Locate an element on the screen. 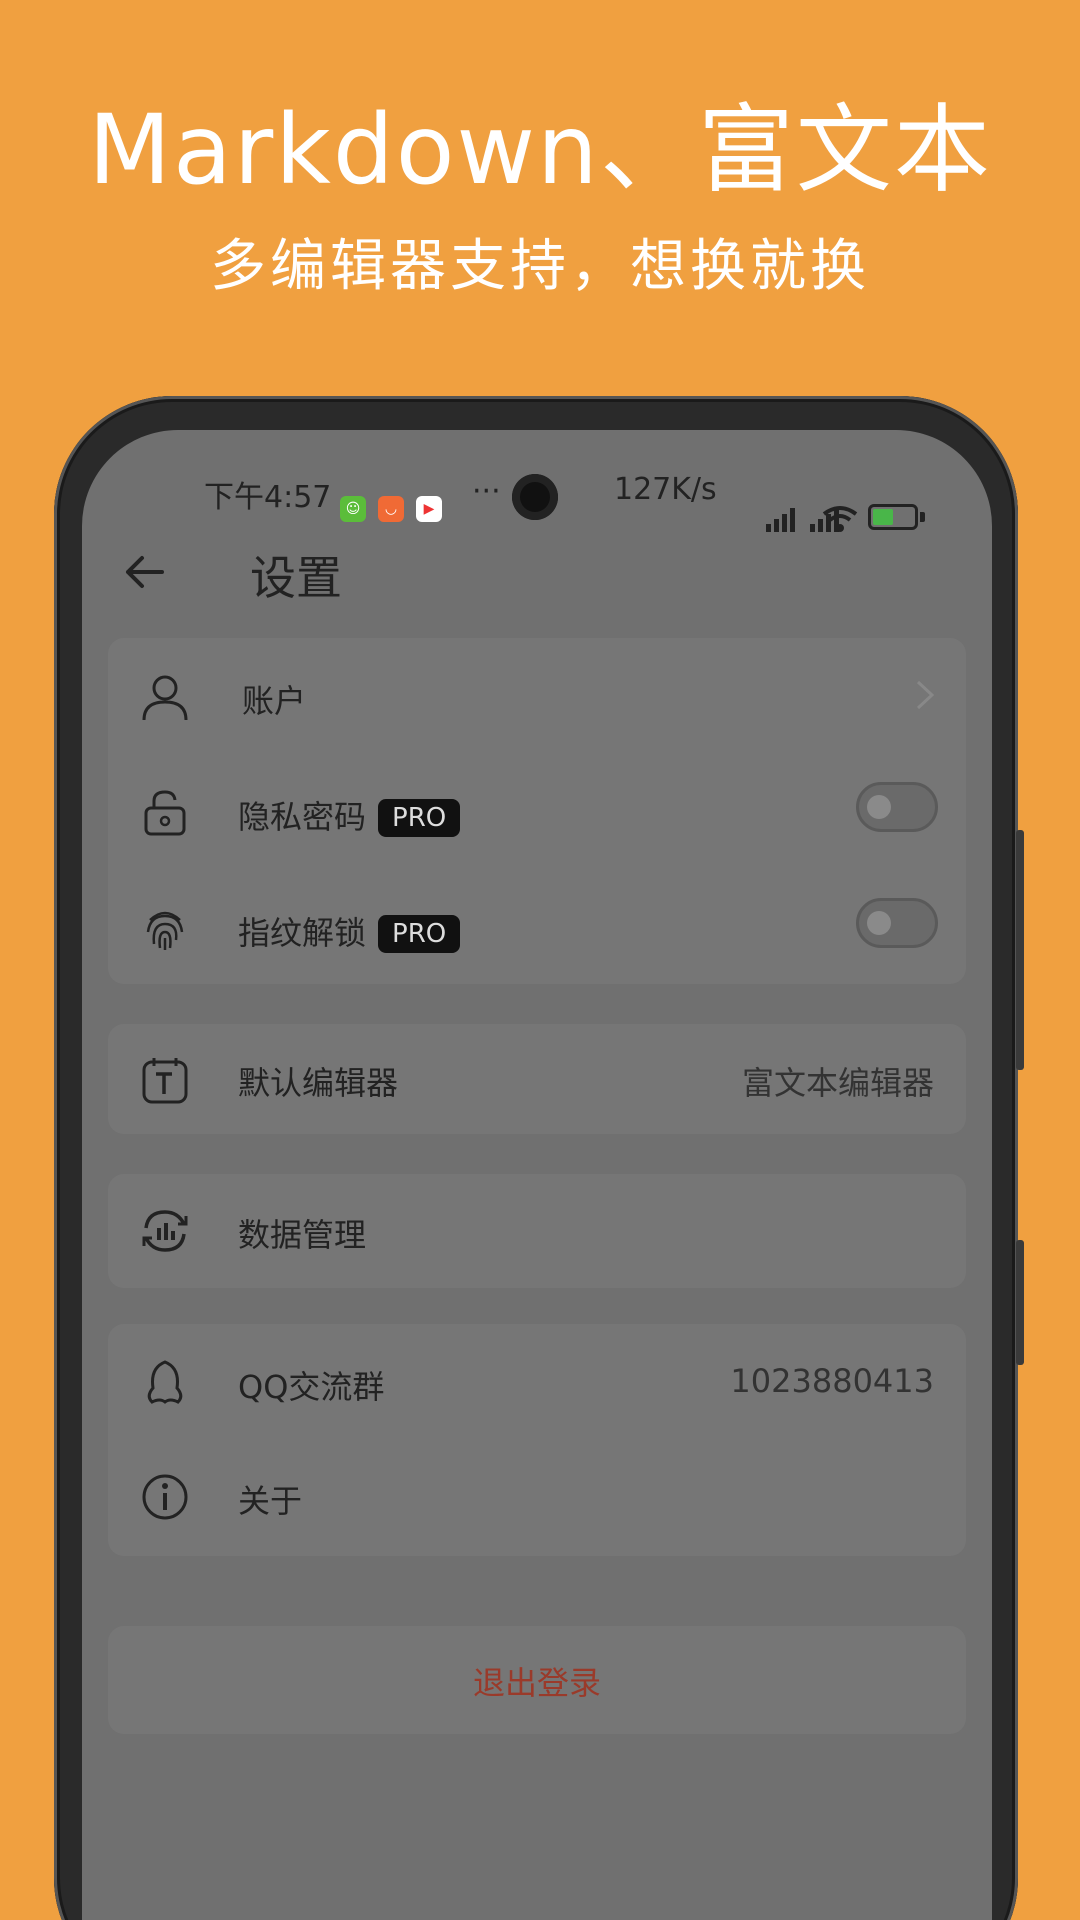 The image size is (1080, 1920). battery-icon is located at coordinates (893, 517).